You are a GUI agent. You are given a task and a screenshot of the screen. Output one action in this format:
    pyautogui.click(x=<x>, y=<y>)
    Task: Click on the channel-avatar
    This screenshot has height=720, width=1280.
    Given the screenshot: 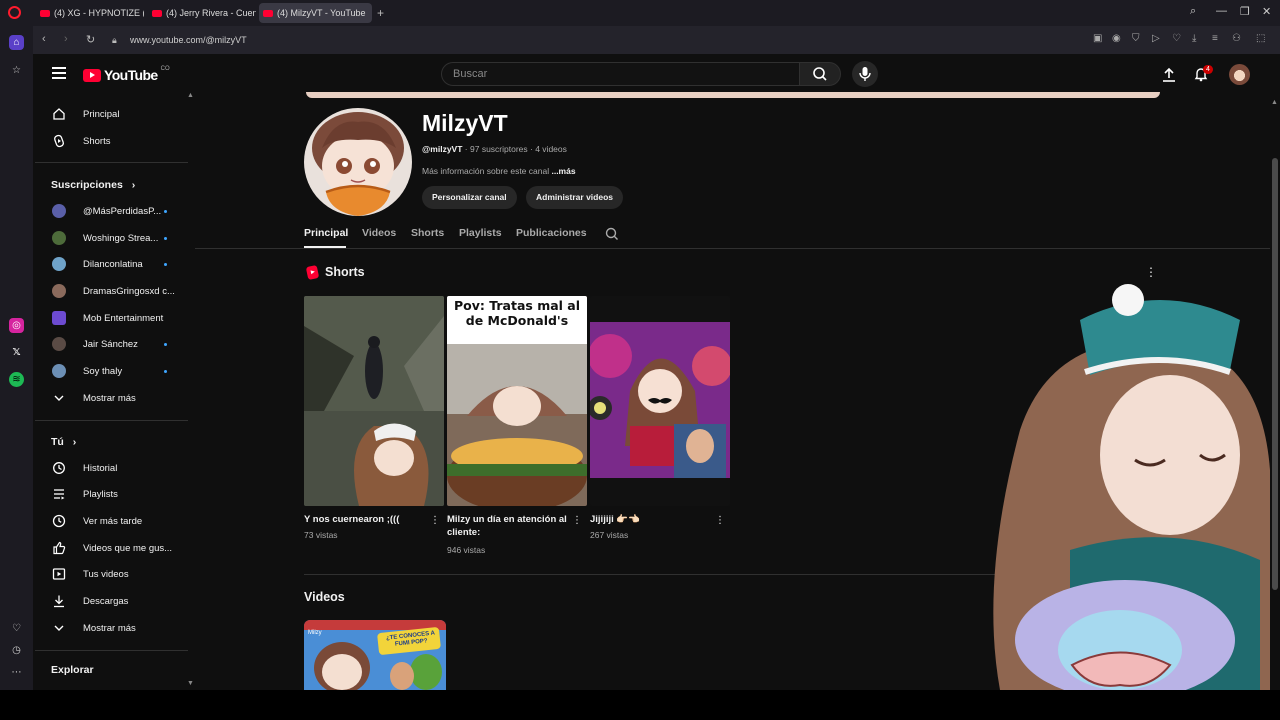 What is the action you would take?
    pyautogui.click(x=358, y=162)
    